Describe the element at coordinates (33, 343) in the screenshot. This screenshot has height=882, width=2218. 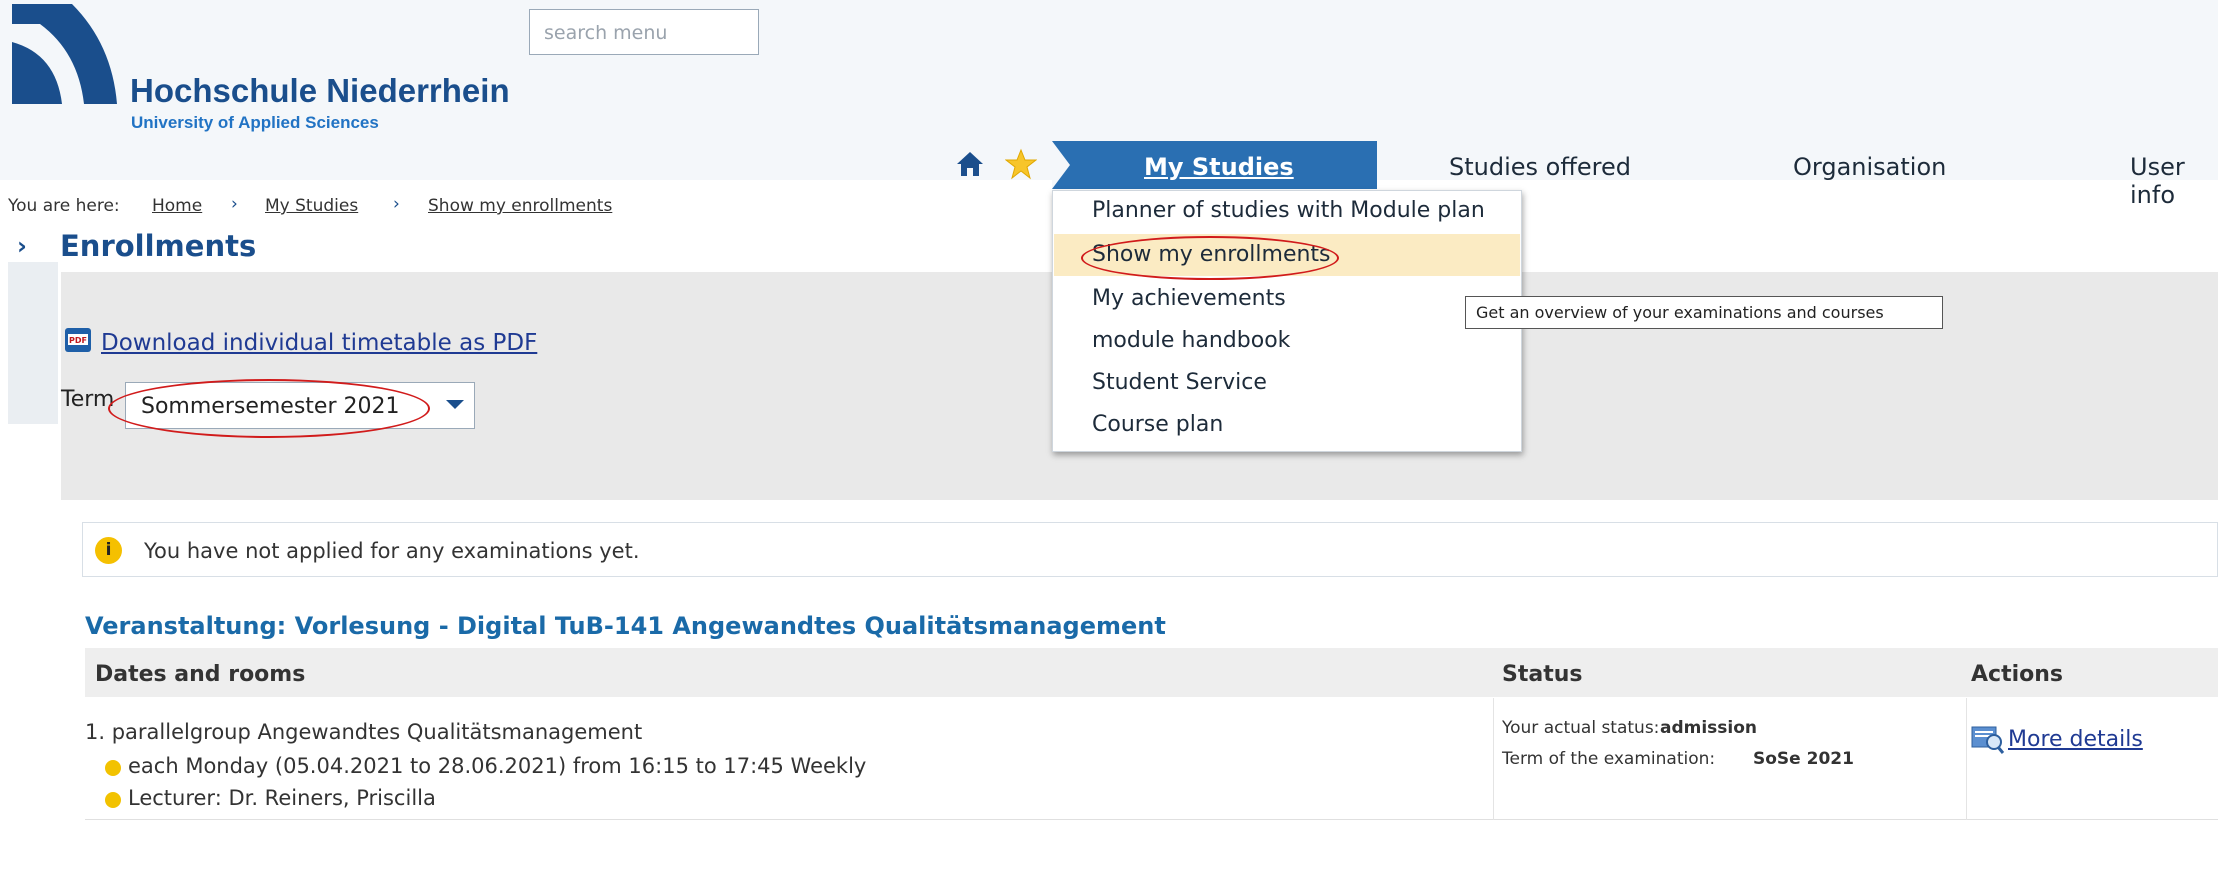
I see `sidebar-toggle-strip` at that location.